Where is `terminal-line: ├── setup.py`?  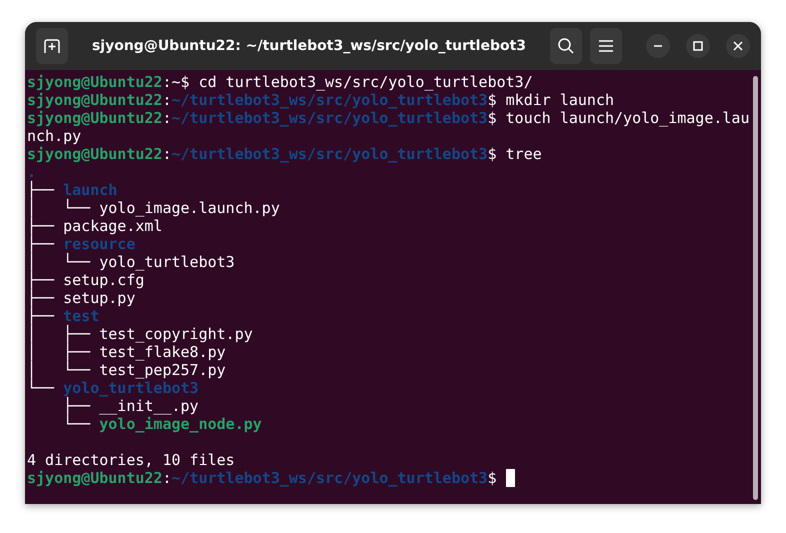 terminal-line: ├── setup.py is located at coordinates (81, 298).